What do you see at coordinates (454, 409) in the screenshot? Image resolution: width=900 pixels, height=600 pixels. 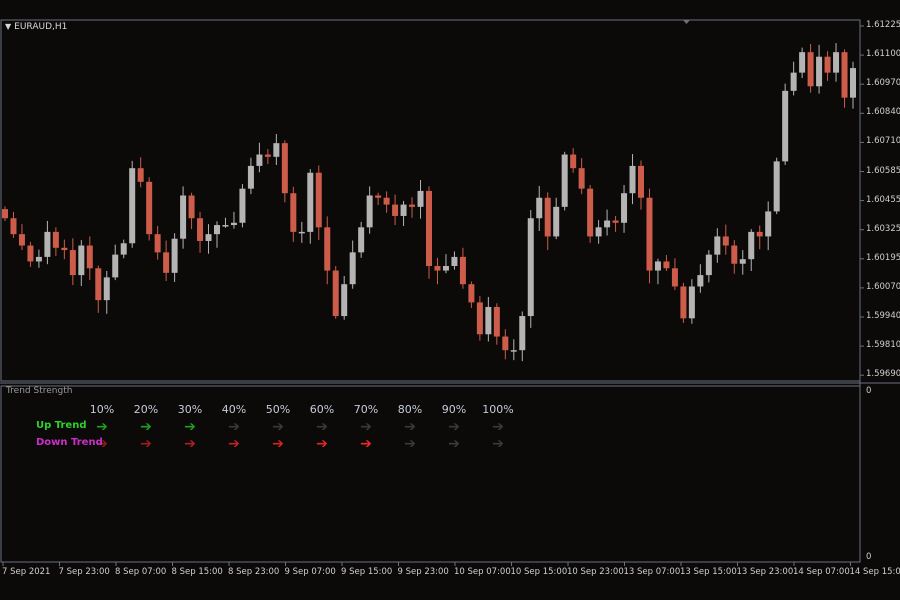 I see `strength-level-label: 90%` at bounding box center [454, 409].